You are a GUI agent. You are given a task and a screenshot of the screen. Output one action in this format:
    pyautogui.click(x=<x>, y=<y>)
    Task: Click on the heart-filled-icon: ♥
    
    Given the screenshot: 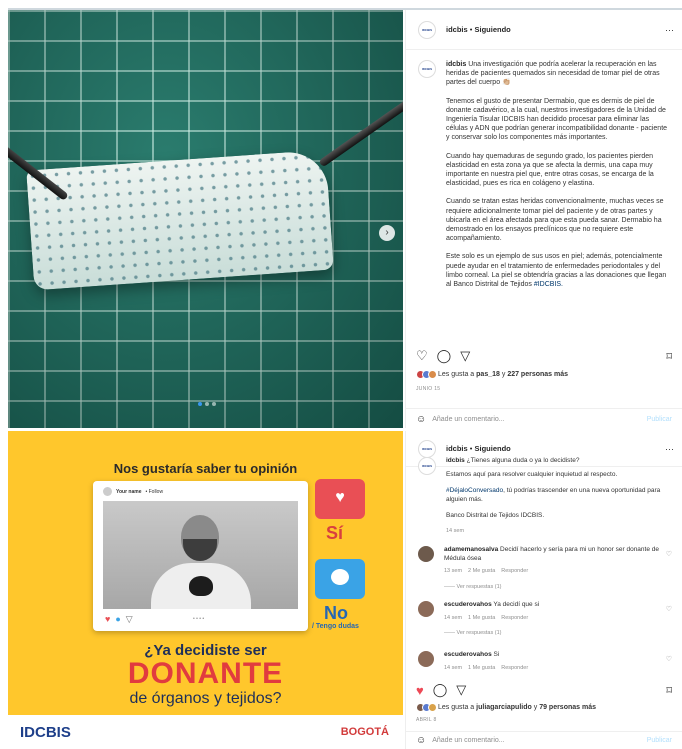 What is the action you would take?
    pyautogui.click(x=420, y=690)
    